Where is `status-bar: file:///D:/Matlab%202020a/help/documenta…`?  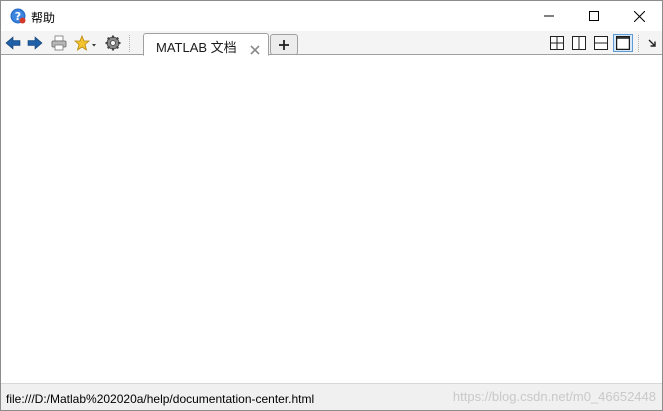 status-bar: file:///D:/Matlab%202020a/help/documenta… is located at coordinates (331, 396).